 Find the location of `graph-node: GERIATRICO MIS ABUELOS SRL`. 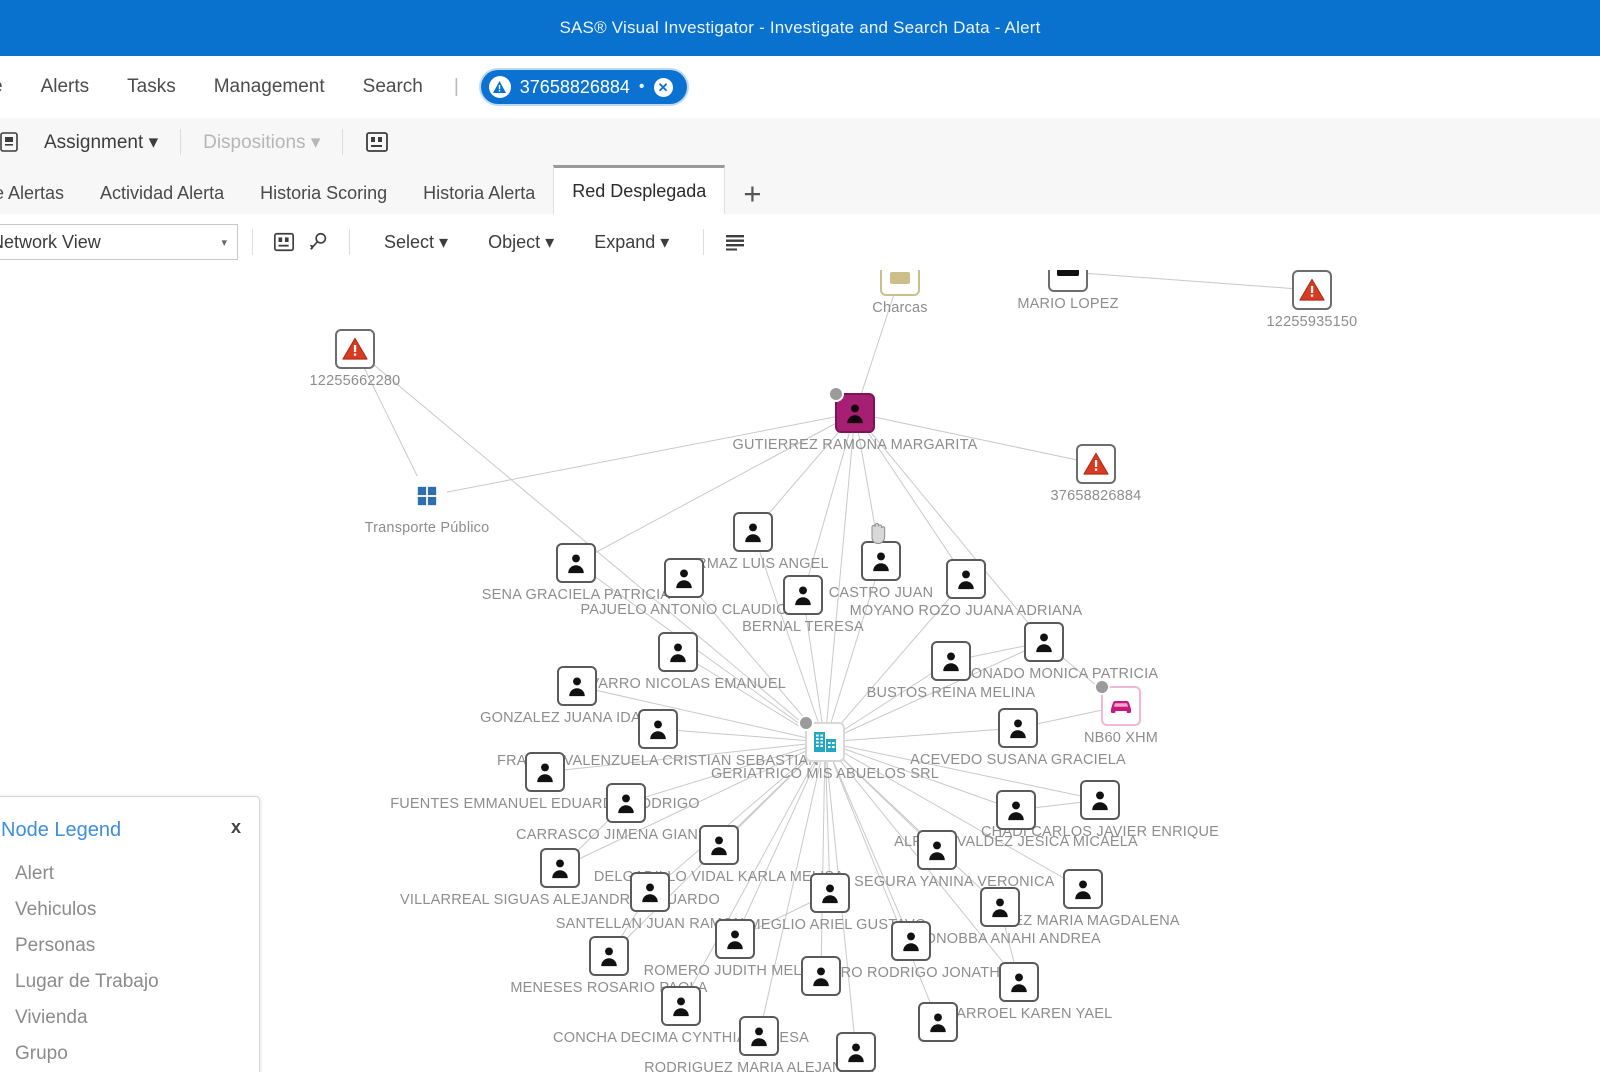

graph-node: GERIATRICO MIS ABUELOS SRL is located at coordinates (825, 748).